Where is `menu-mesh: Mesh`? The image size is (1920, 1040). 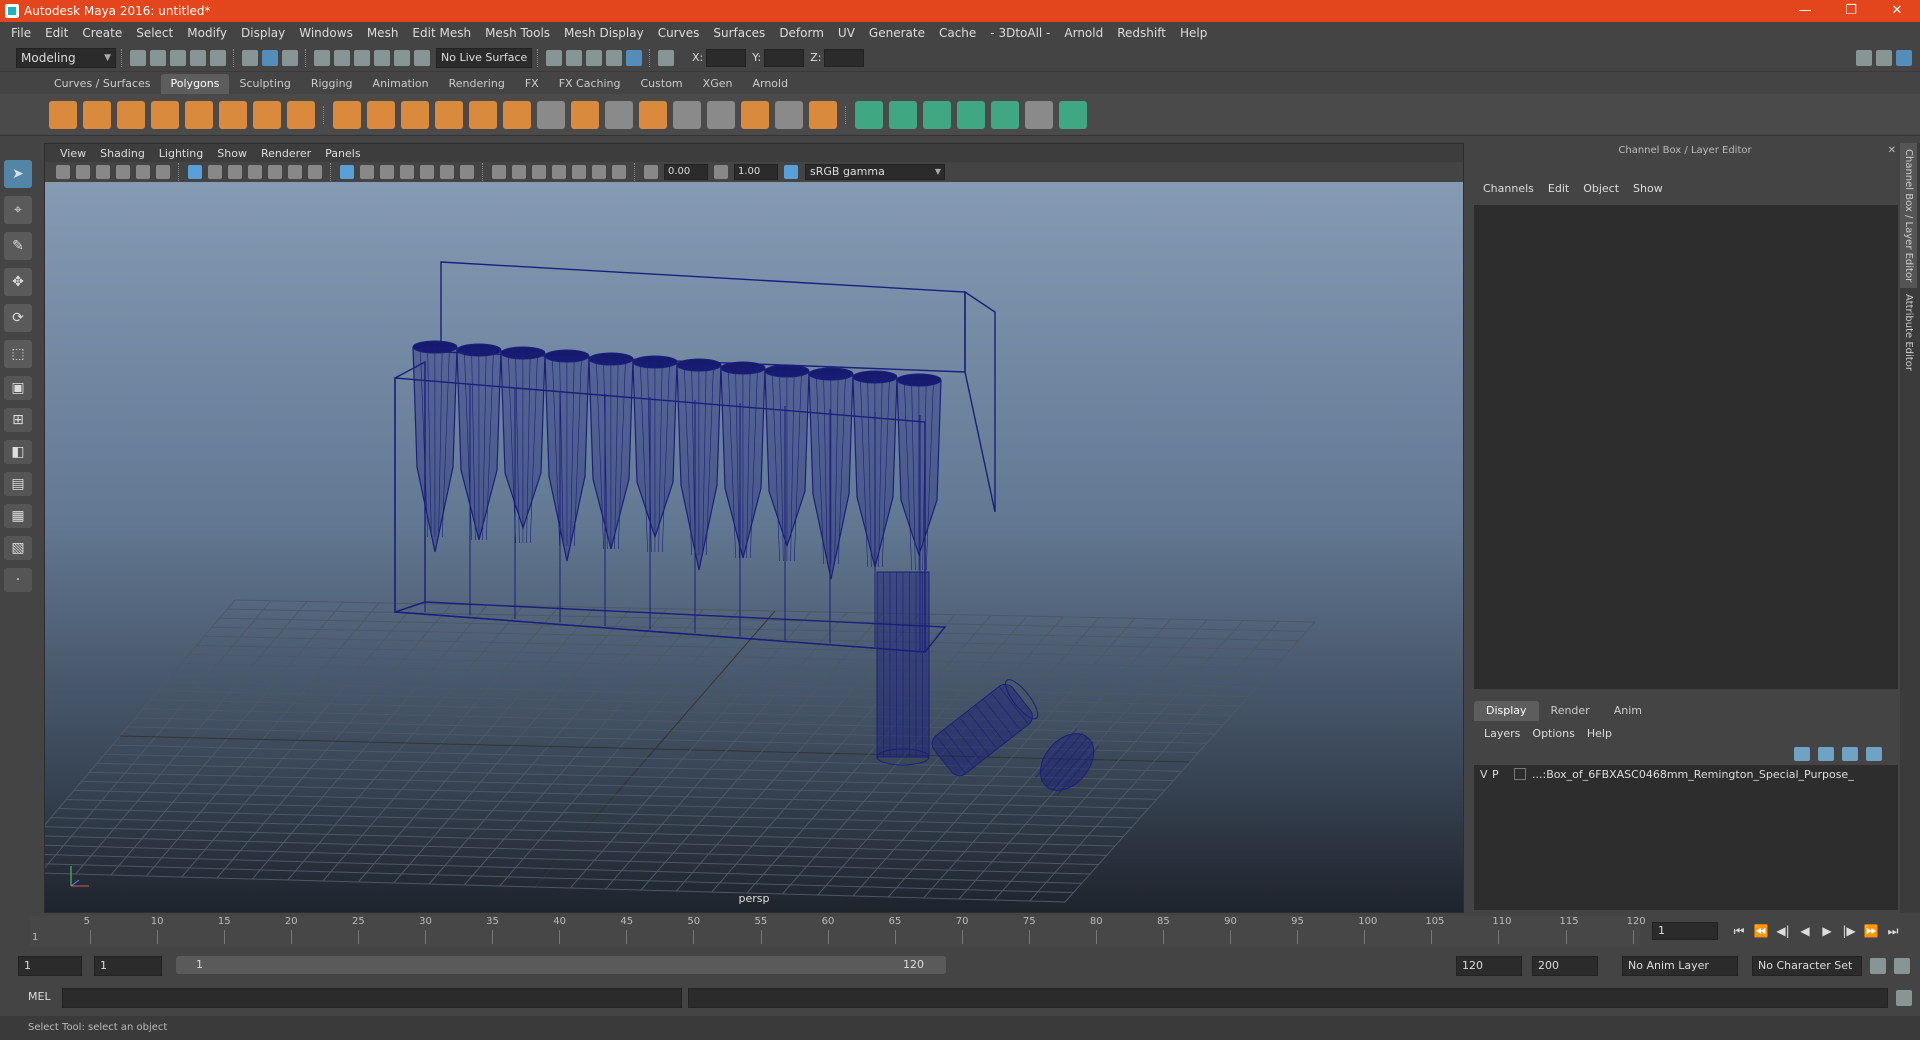
menu-mesh: Mesh is located at coordinates (383, 33).